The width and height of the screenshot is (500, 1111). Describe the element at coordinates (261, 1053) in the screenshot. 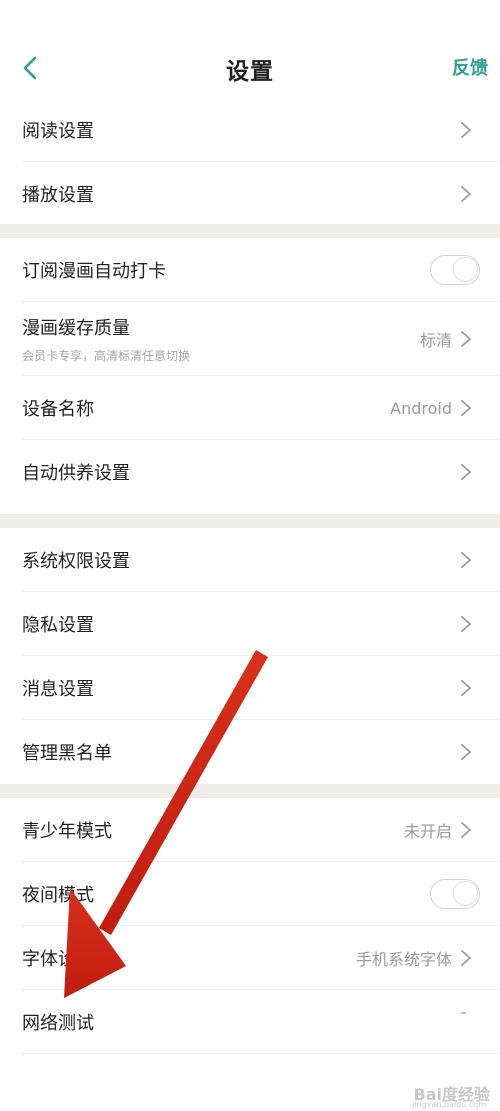

I see `divider` at that location.